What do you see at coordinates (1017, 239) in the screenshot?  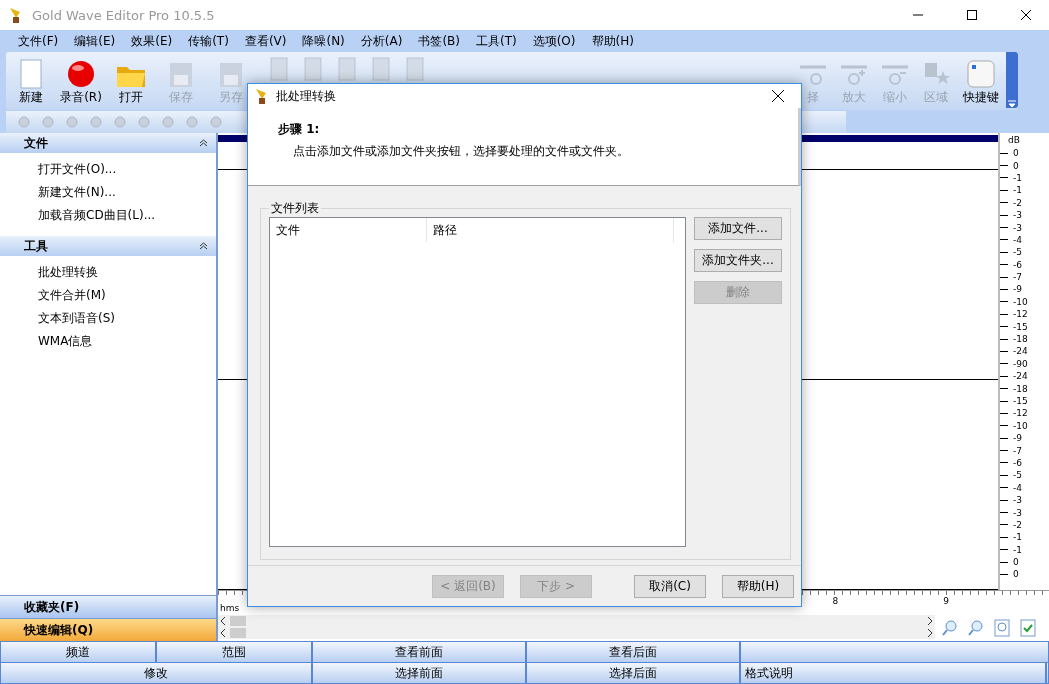 I see `db-label: -4` at bounding box center [1017, 239].